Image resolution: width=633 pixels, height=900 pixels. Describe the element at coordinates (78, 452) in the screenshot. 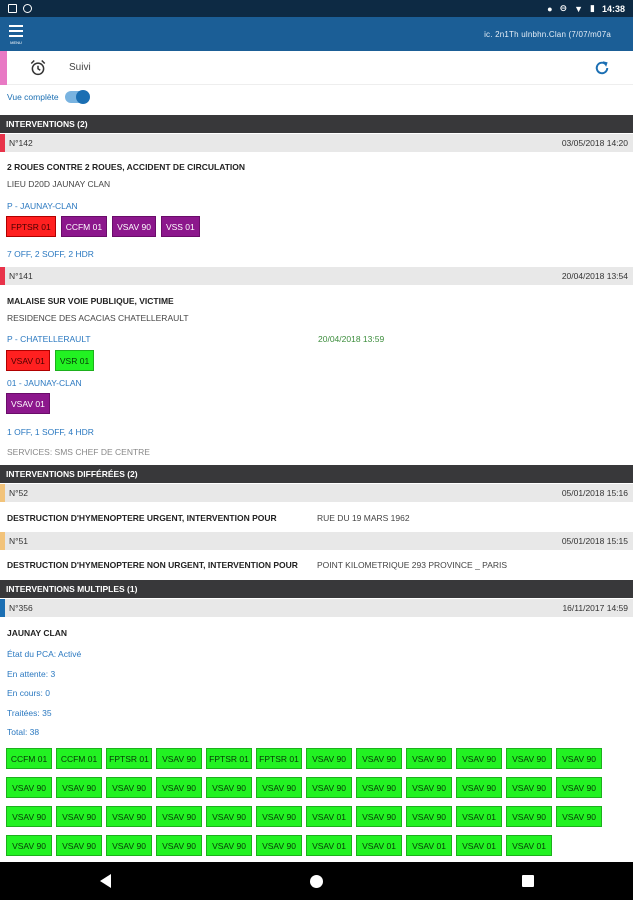

I see `services-label: SERVICES: SMS CHEF DE CENTRE` at that location.